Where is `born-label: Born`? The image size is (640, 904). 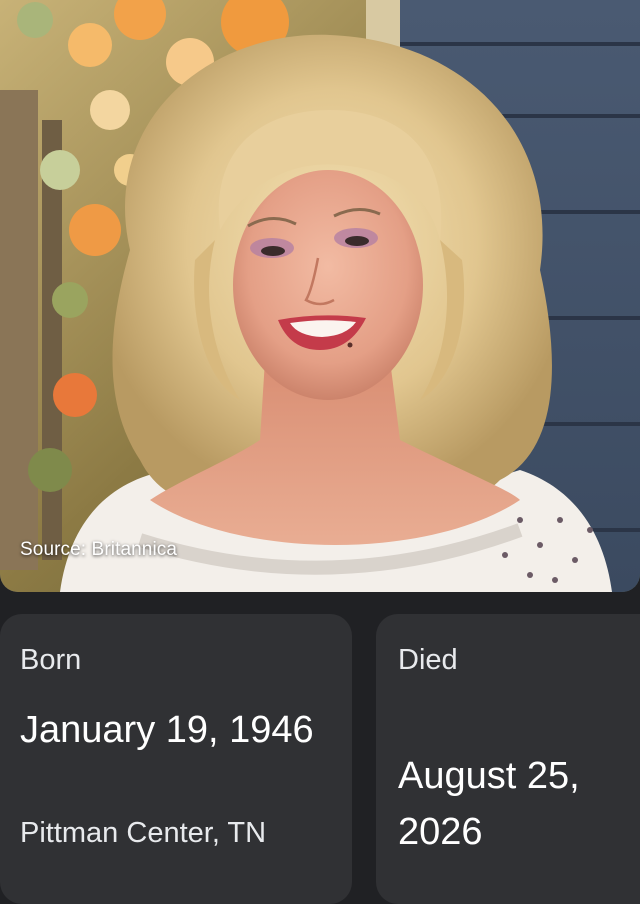
born-label: Born is located at coordinates (51, 660).